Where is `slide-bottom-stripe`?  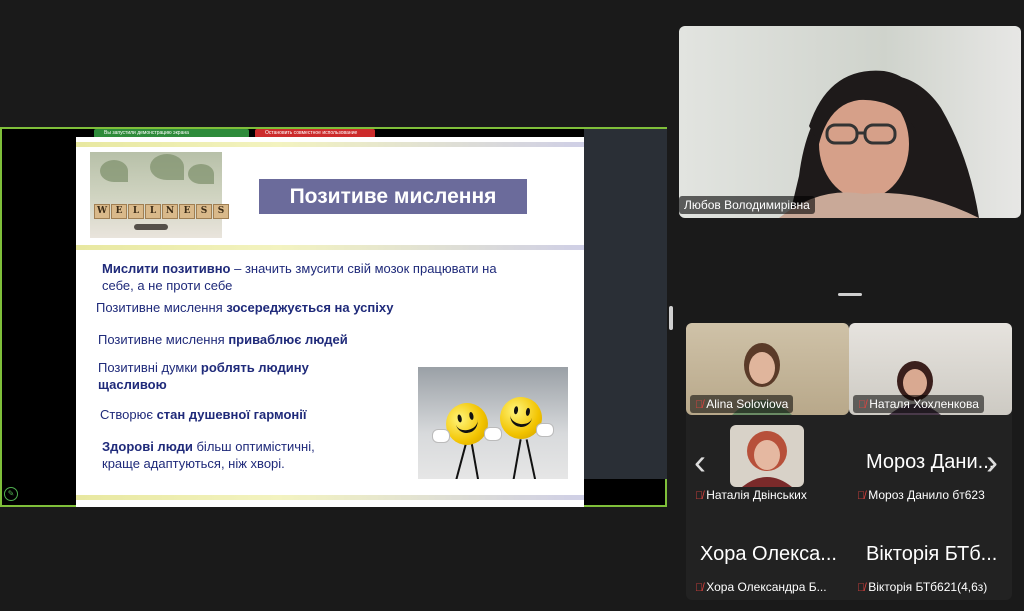
slide-bottom-stripe is located at coordinates (330, 497).